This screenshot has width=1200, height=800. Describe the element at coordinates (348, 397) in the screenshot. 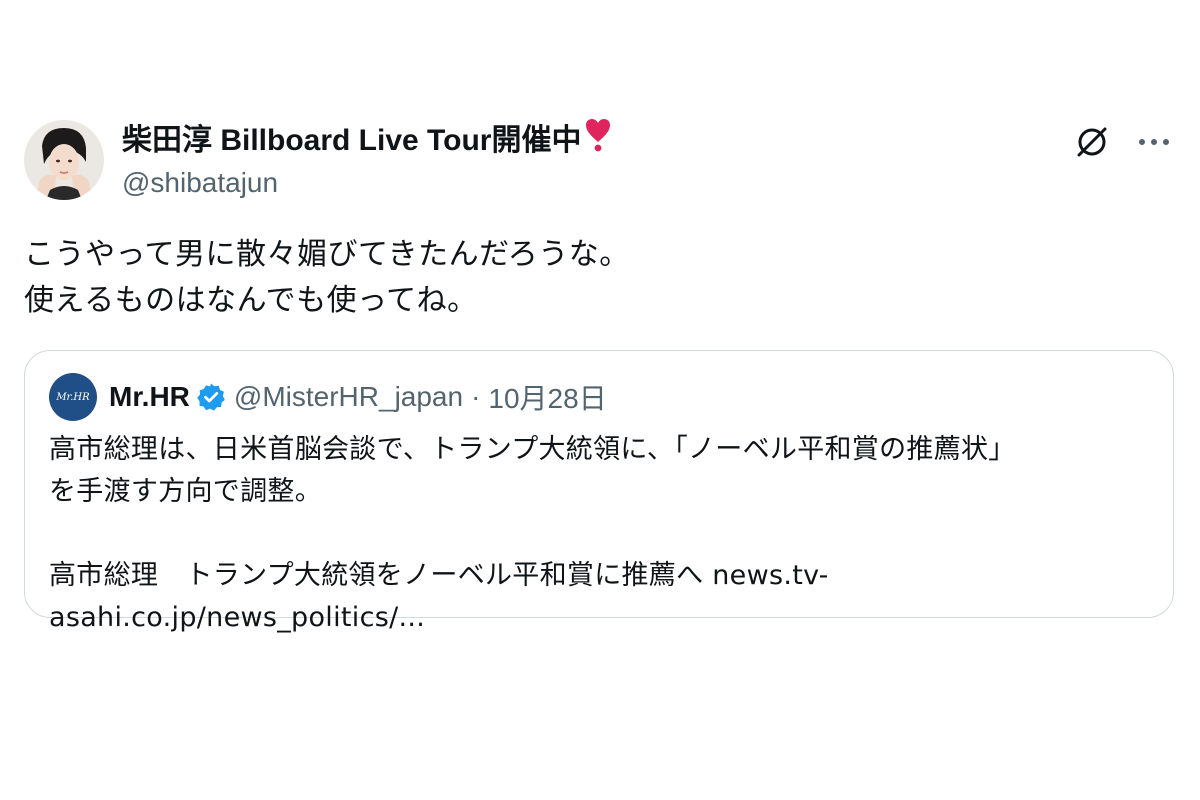

I see `quoted-handle: @MisterHR_japan` at that location.